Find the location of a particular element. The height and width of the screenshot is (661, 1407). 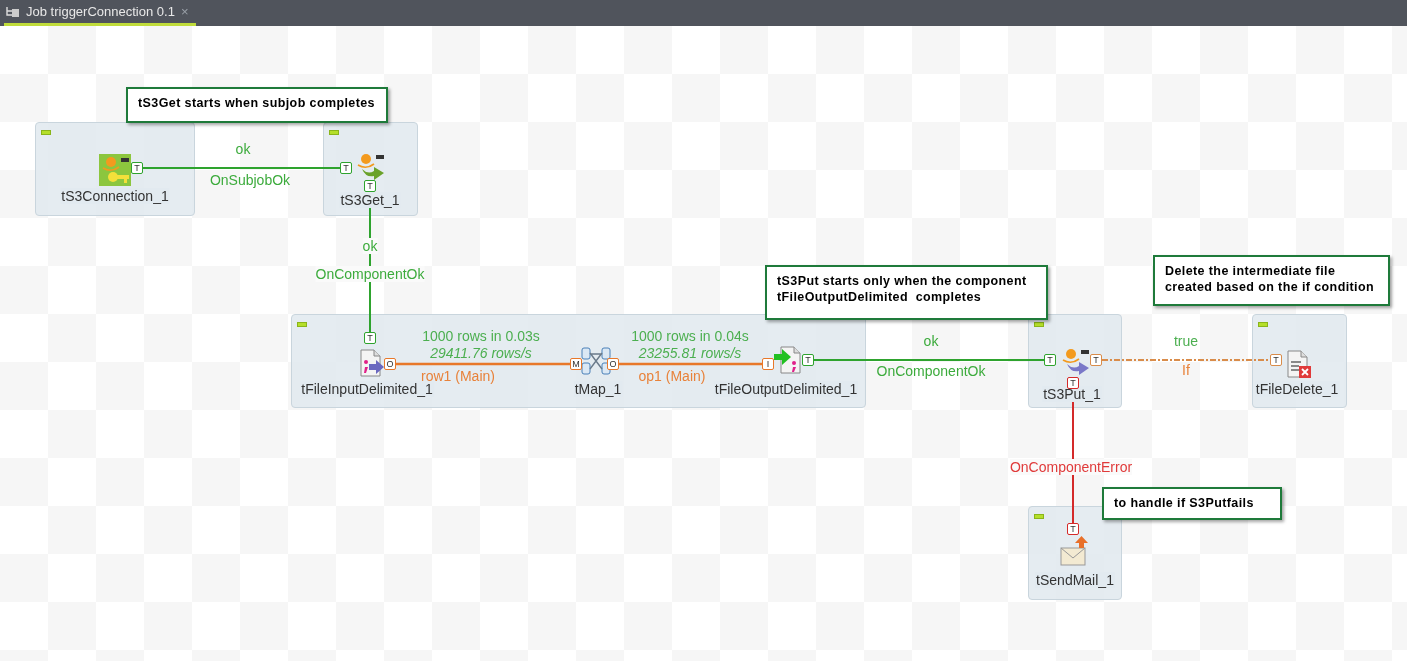

connection-label: true is located at coordinates (1186, 341).